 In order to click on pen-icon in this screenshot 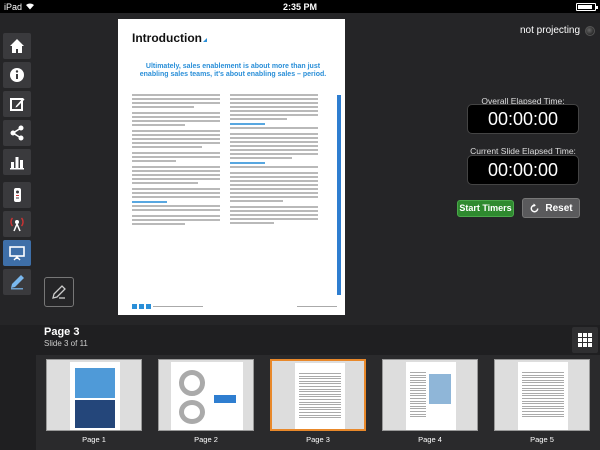, I will do `click(17, 282)`.